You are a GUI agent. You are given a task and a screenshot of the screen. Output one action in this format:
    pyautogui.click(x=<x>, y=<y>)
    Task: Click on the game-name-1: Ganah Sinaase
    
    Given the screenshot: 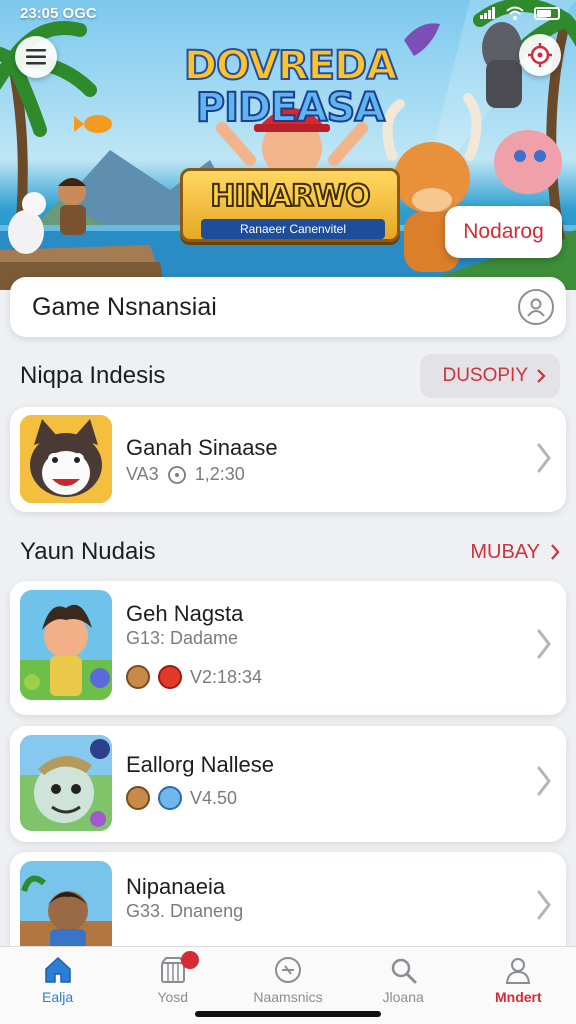 What is the action you would take?
    pyautogui.click(x=202, y=447)
    